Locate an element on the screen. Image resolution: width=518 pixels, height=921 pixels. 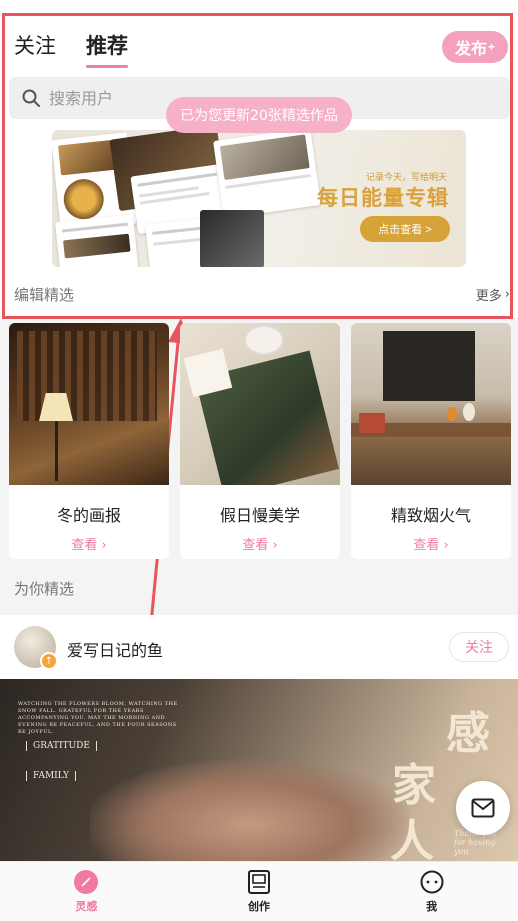
nav-profile: 我 is located at coordinates (431, 891).